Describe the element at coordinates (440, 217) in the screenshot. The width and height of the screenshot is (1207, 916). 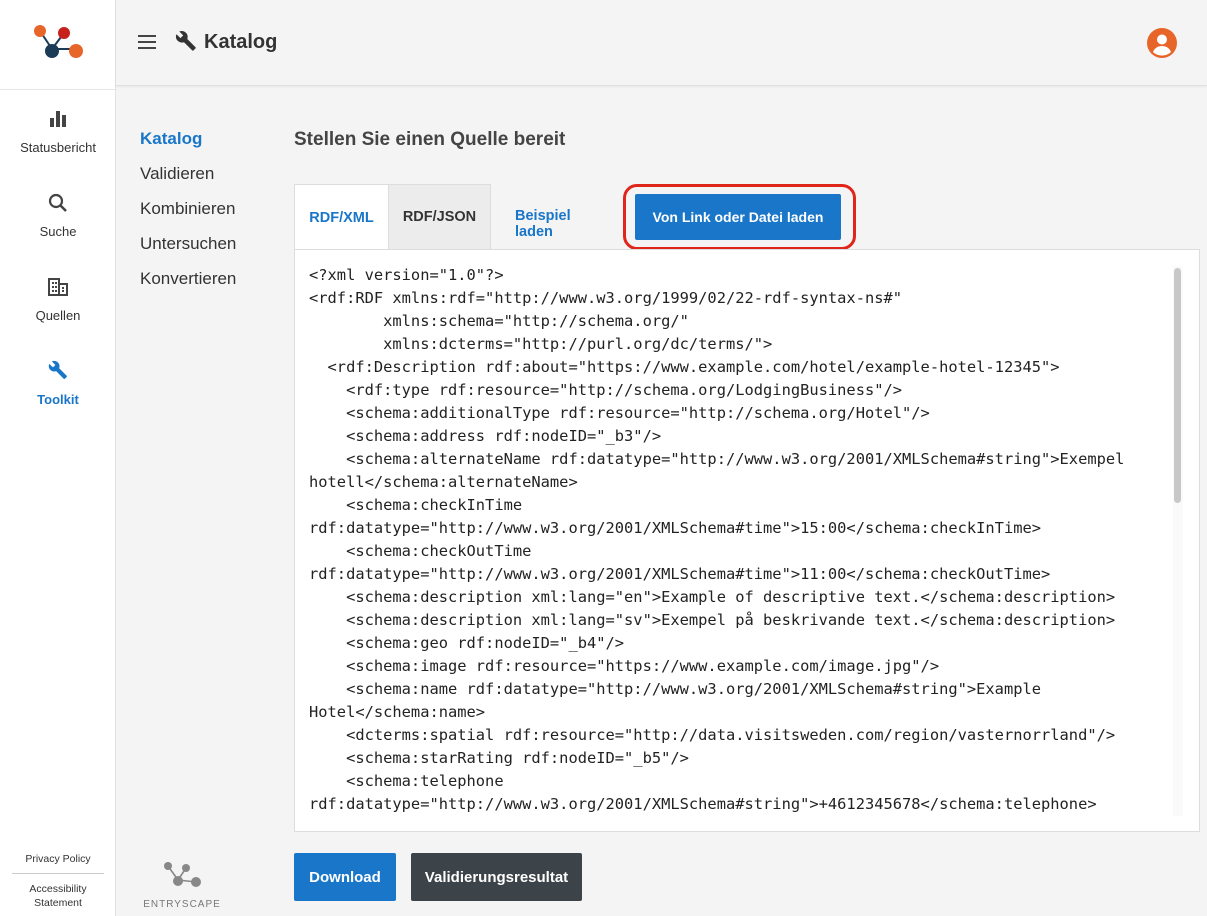
I see `tab-rdf-json: RDF/JSON` at that location.